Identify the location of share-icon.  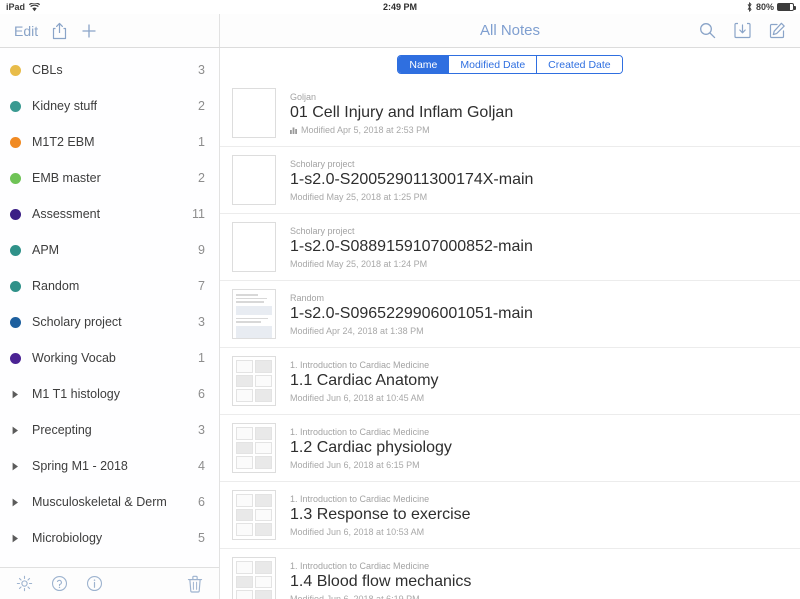
(59, 31).